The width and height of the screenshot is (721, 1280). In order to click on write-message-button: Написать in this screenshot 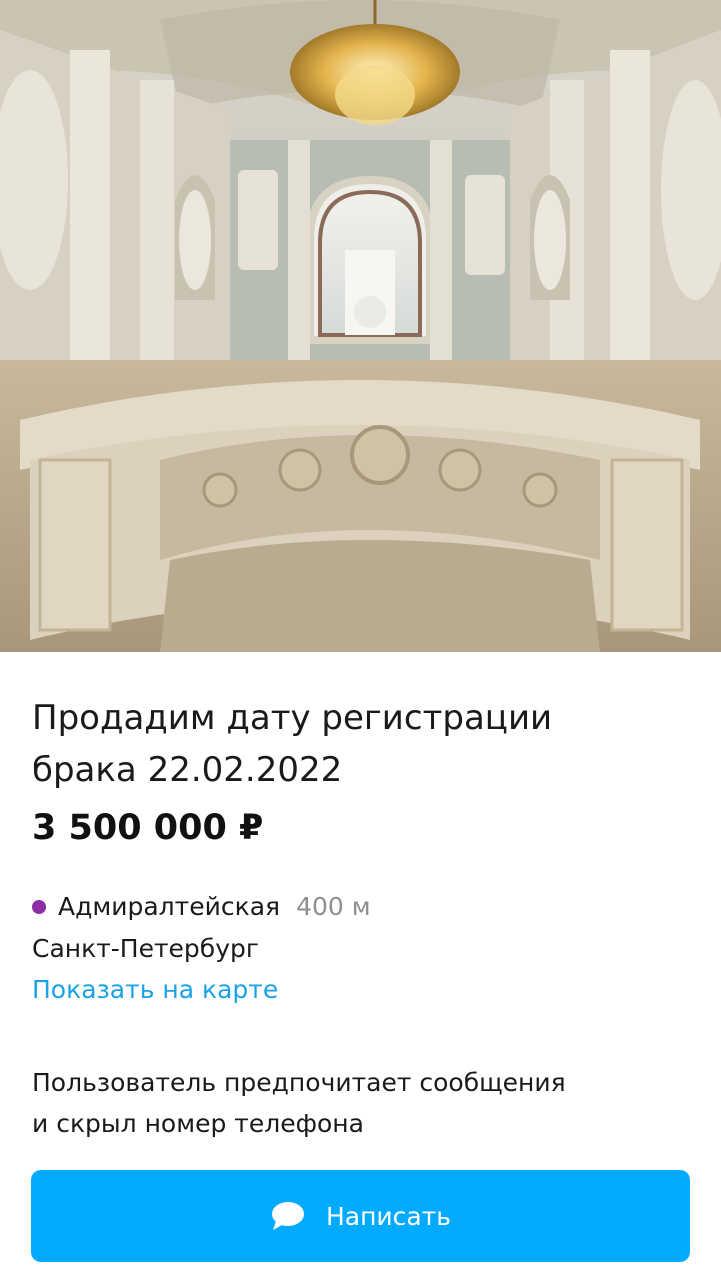, I will do `click(360, 1216)`.